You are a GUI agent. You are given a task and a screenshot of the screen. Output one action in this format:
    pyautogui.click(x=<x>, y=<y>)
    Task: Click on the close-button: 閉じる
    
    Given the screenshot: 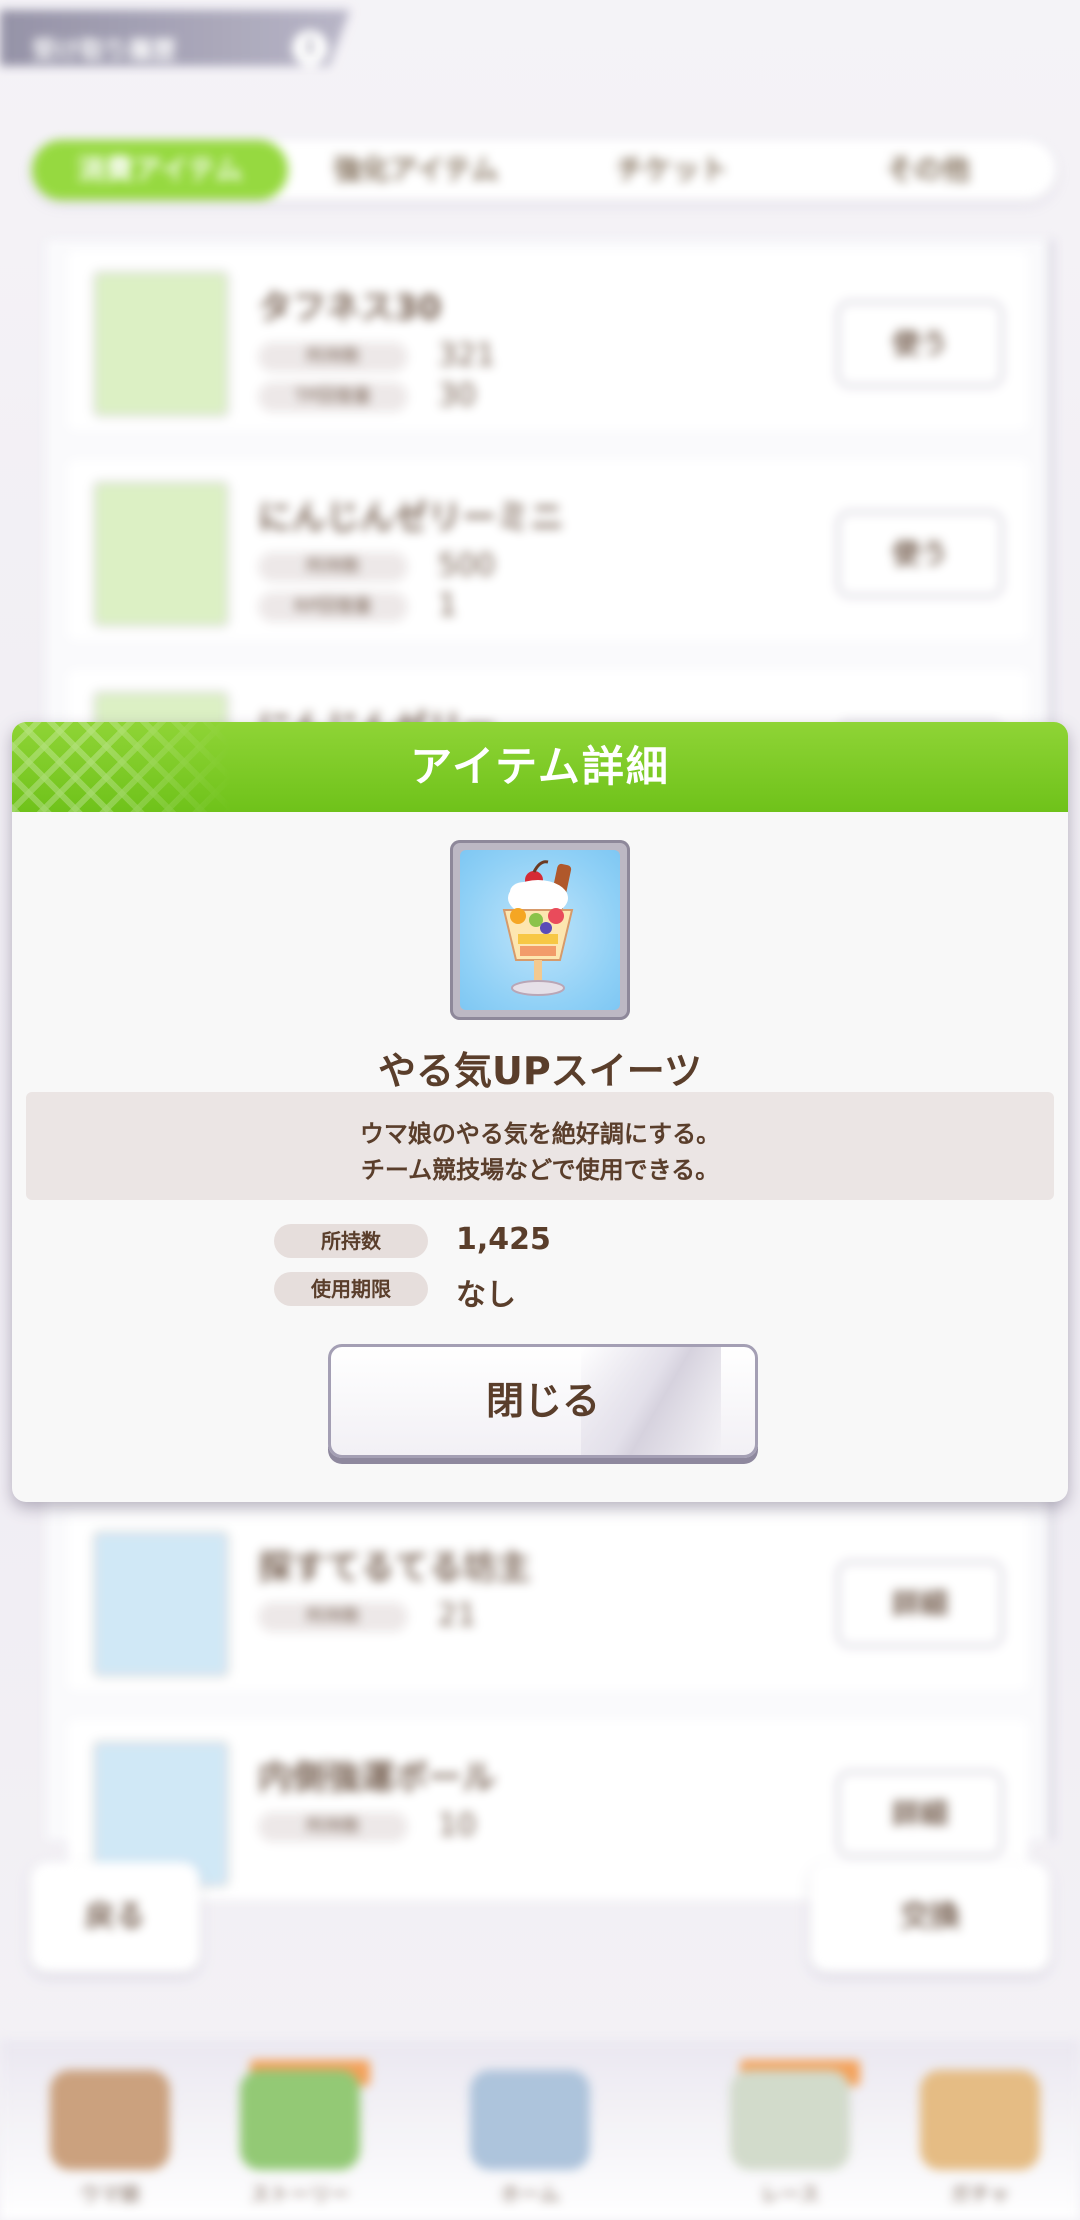 What is the action you would take?
    pyautogui.click(x=543, y=1401)
    